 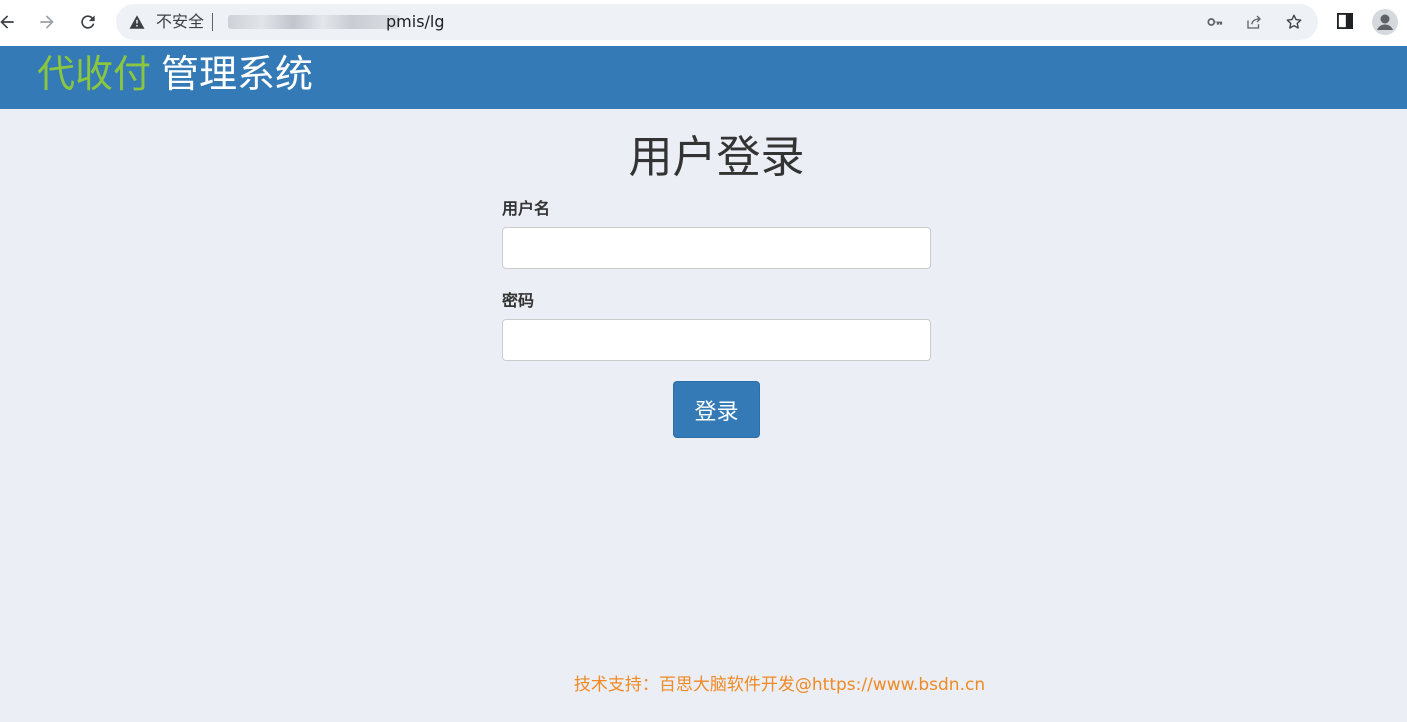 I want to click on side-panel-icon, so click(x=1345, y=21).